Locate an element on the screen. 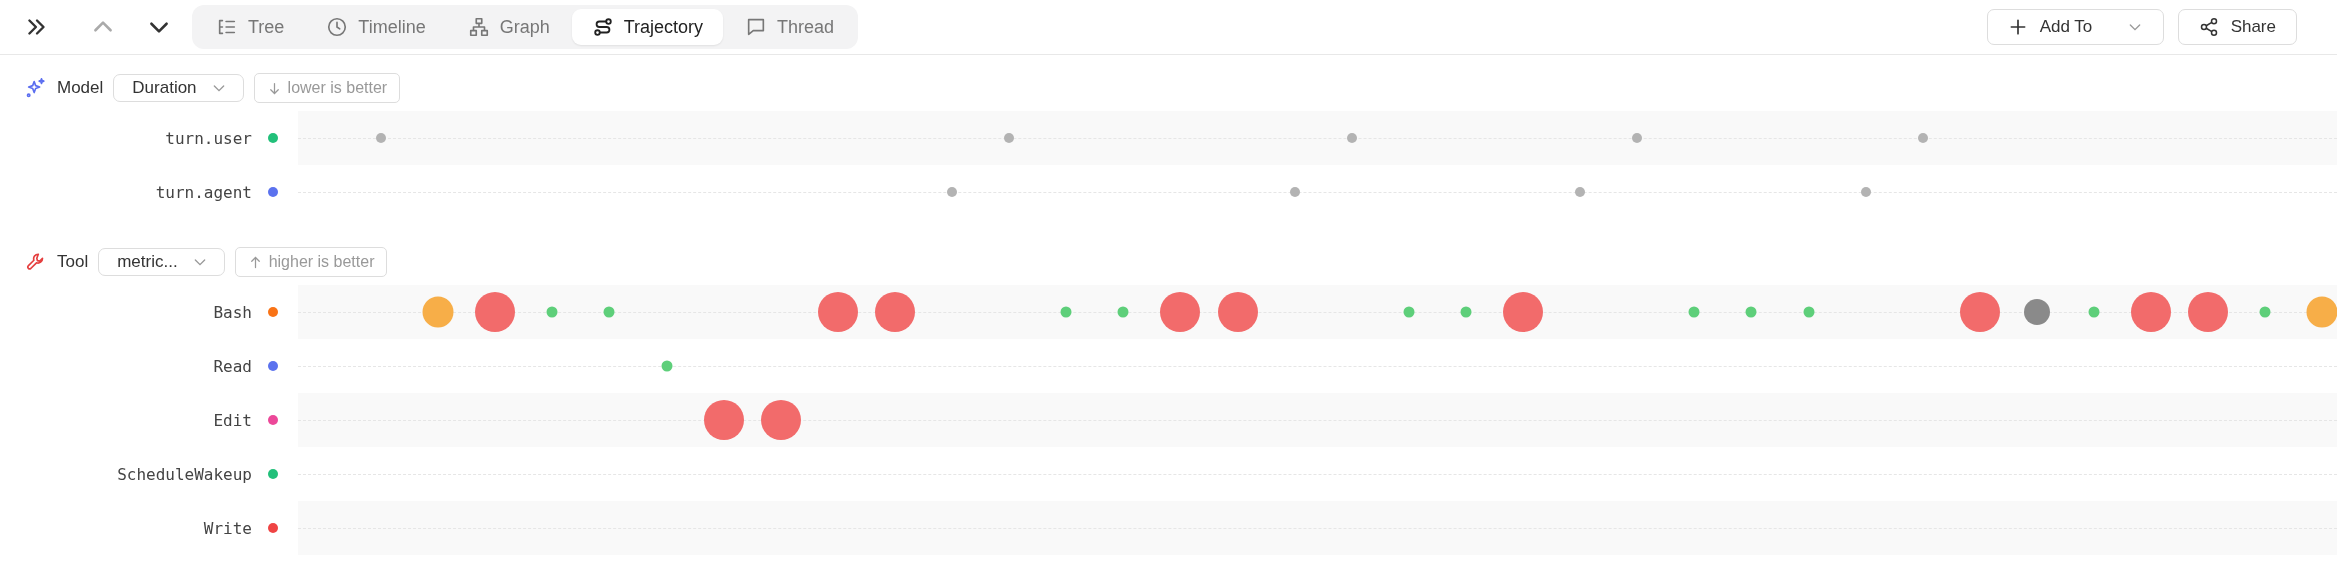 This screenshot has height=574, width=2337. section-title: Tool is located at coordinates (73, 262).